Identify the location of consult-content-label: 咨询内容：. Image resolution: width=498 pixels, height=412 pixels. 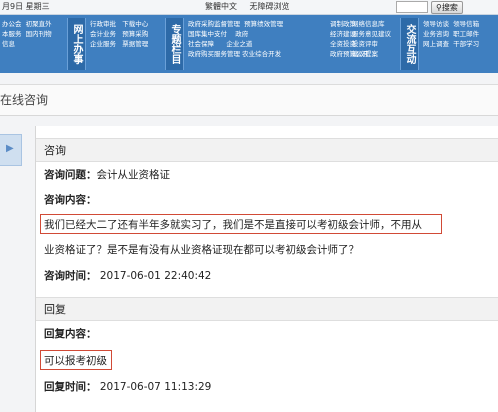
(70, 199).